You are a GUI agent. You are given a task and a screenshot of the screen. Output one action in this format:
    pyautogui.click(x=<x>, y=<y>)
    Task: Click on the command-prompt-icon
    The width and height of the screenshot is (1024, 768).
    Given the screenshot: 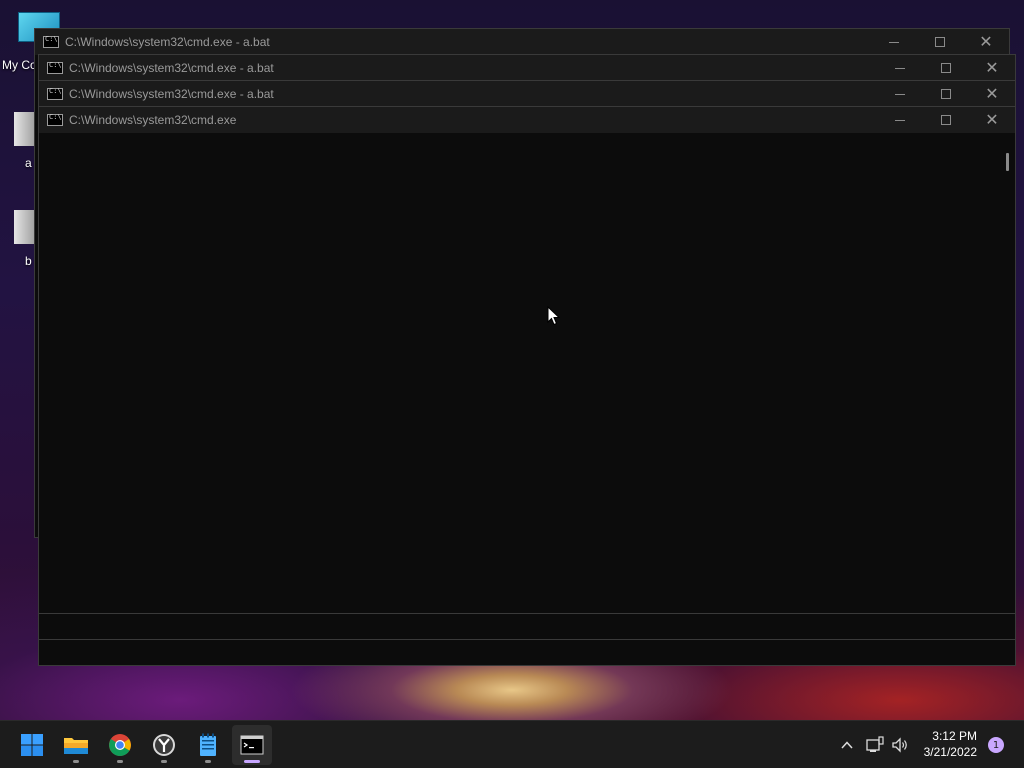 What is the action you would take?
    pyautogui.click(x=252, y=745)
    